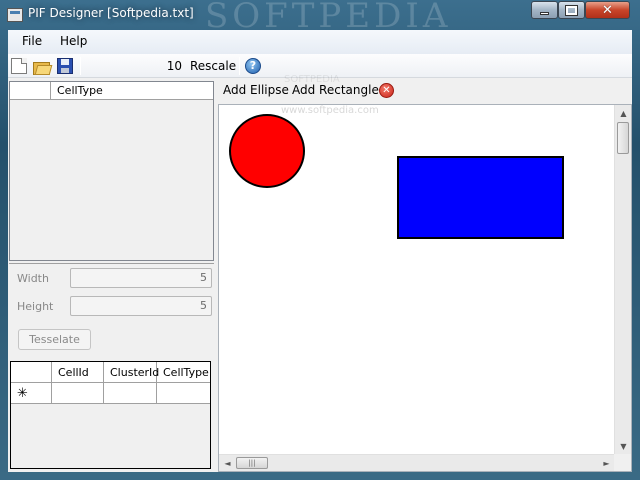  Describe the element at coordinates (320, 42) in the screenshot. I see `menu-bar: File Help` at that location.